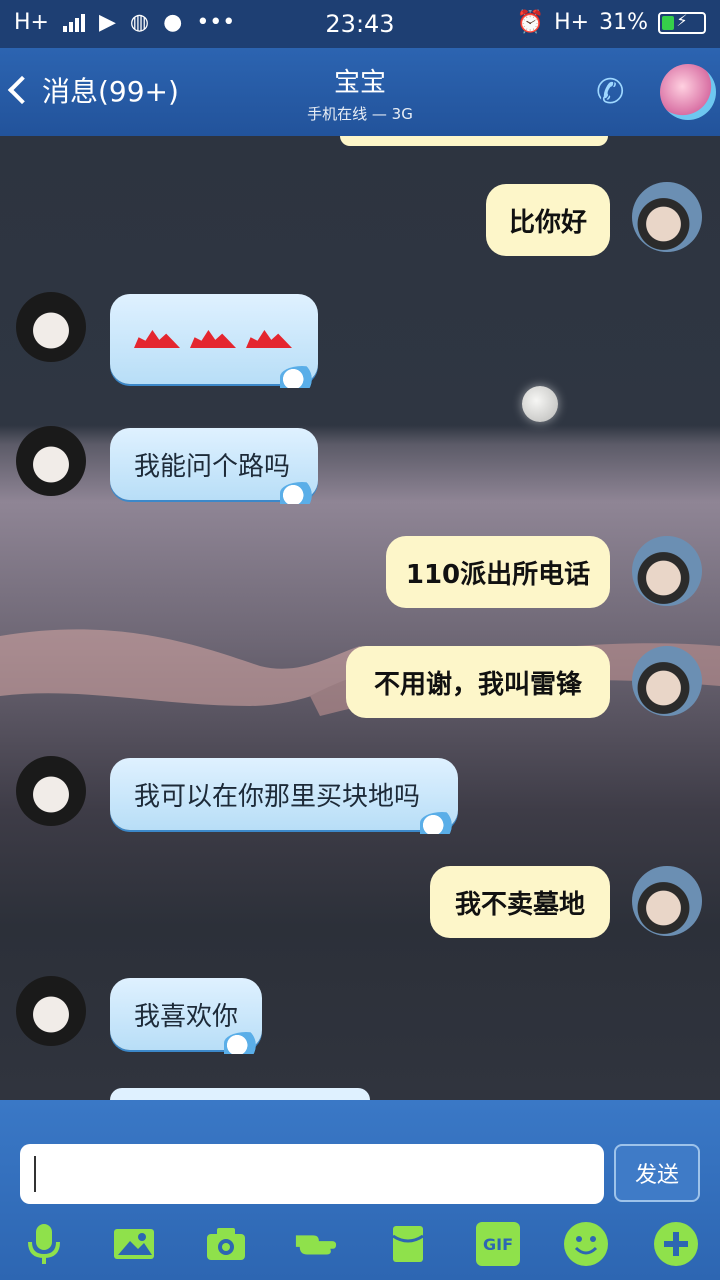  What do you see at coordinates (688, 92) in the screenshot?
I see `profile-mascot-icon` at bounding box center [688, 92].